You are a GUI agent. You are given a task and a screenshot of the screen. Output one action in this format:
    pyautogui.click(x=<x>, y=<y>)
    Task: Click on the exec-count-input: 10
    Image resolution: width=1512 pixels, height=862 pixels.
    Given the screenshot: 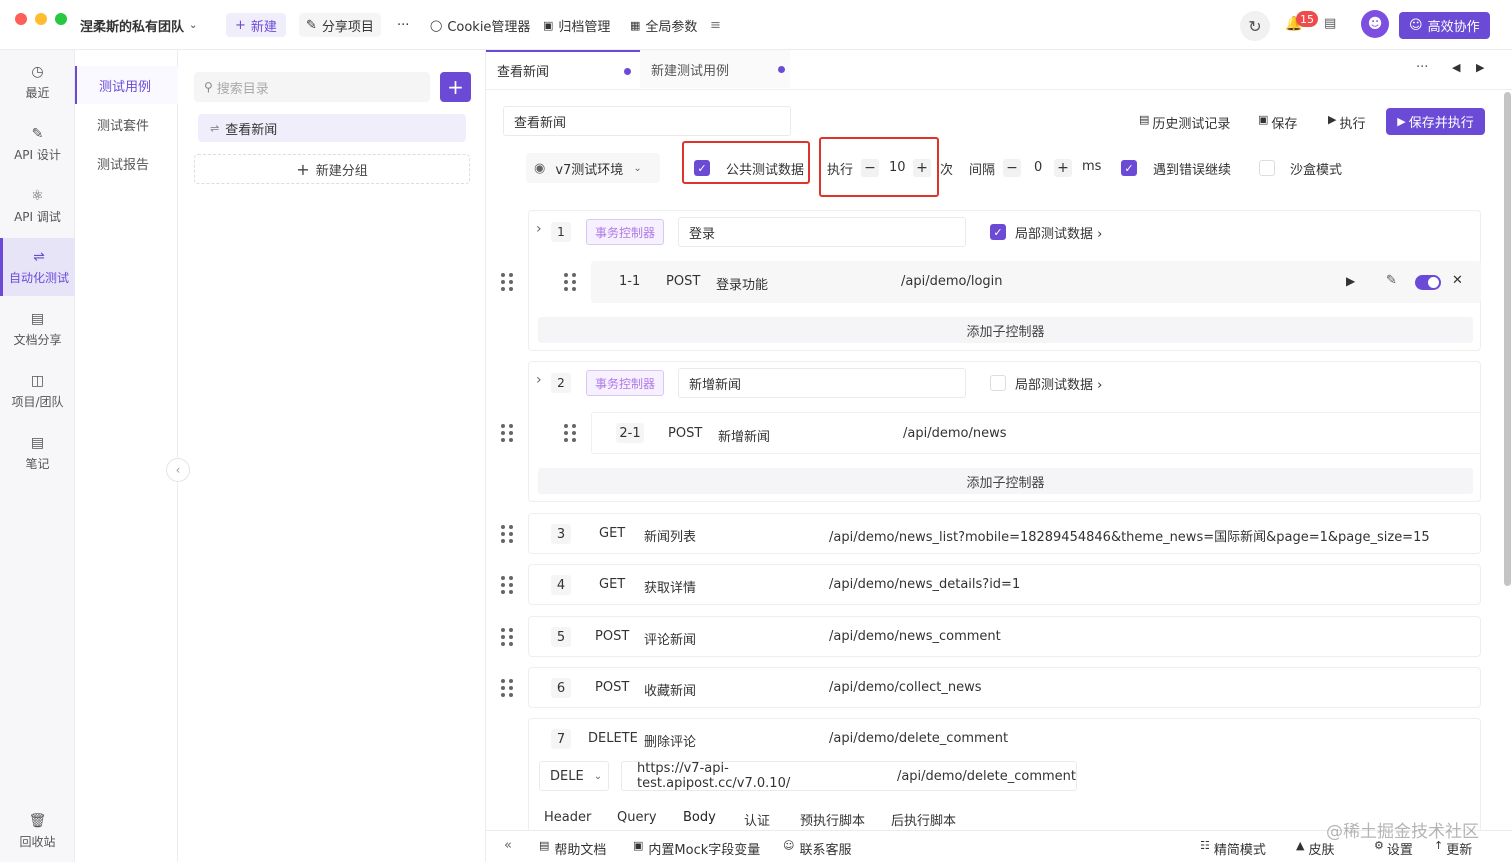 What is the action you would take?
    pyautogui.click(x=897, y=167)
    